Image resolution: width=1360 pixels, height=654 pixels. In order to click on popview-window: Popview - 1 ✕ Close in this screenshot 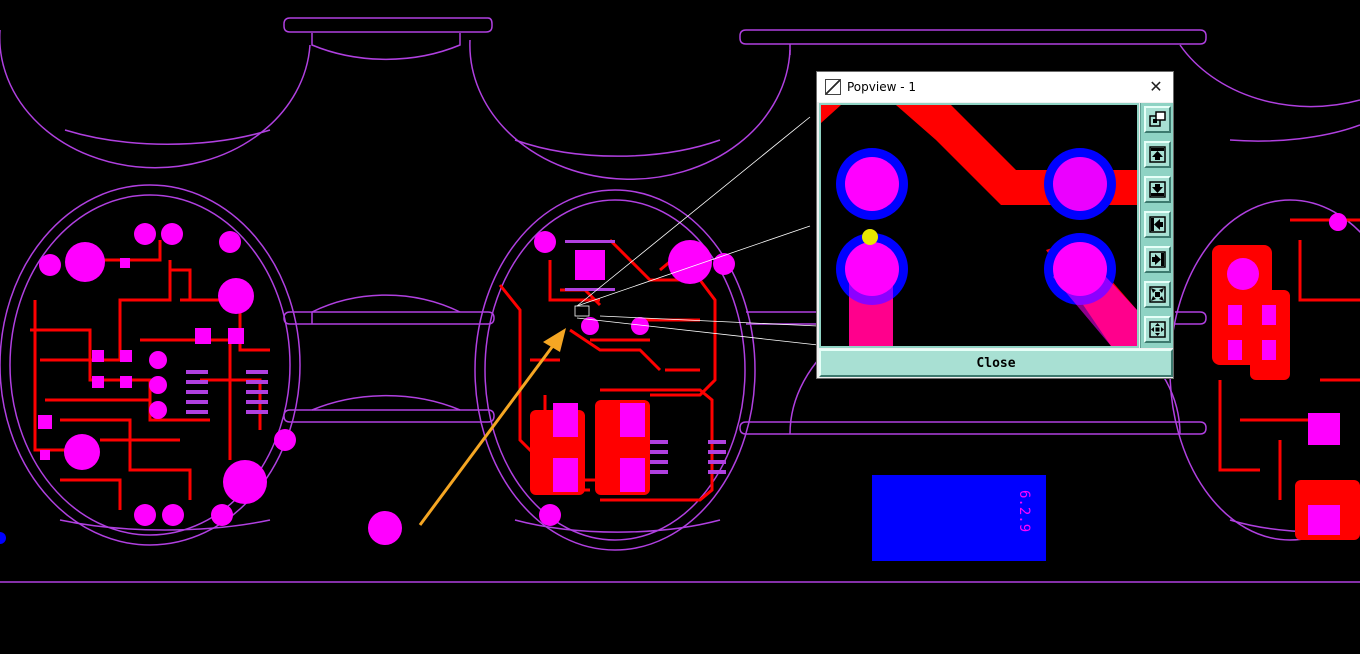, I will do `click(995, 225)`.